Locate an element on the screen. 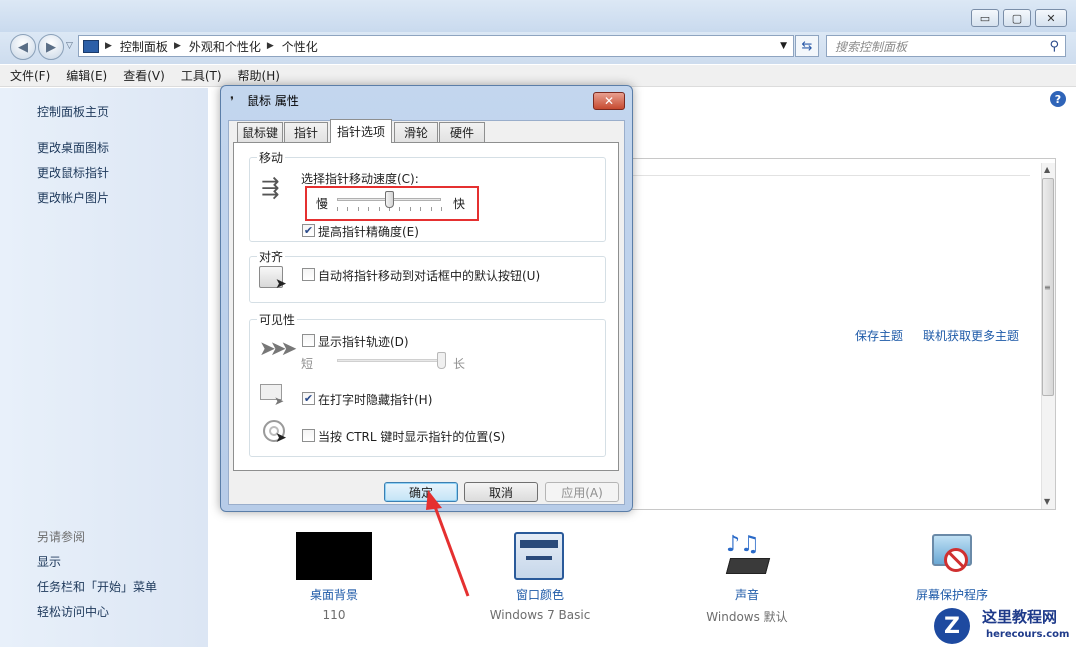 The image size is (1076, 647). menu-help: 帮助(H) is located at coordinates (259, 75).